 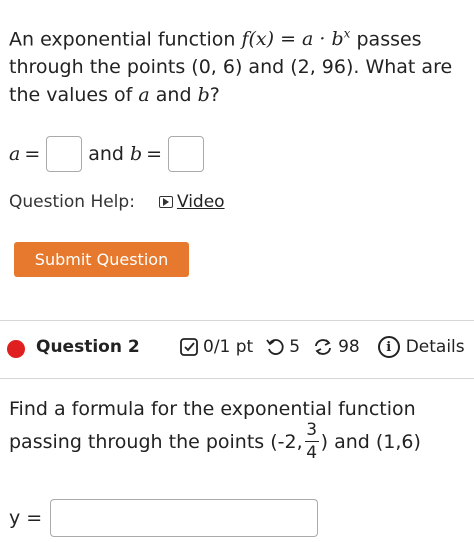 I want to click on details-label: Details, so click(x=435, y=347).